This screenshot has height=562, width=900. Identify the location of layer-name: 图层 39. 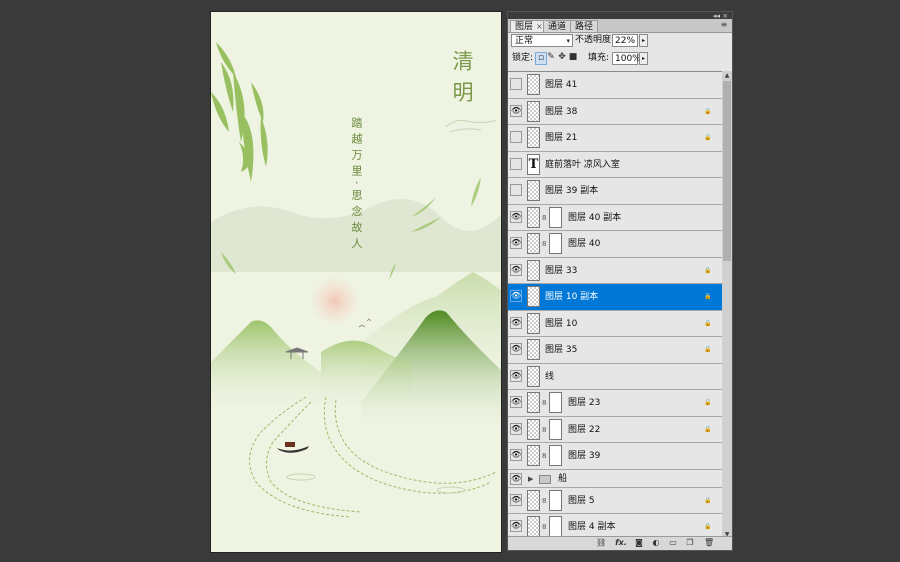
(584, 456).